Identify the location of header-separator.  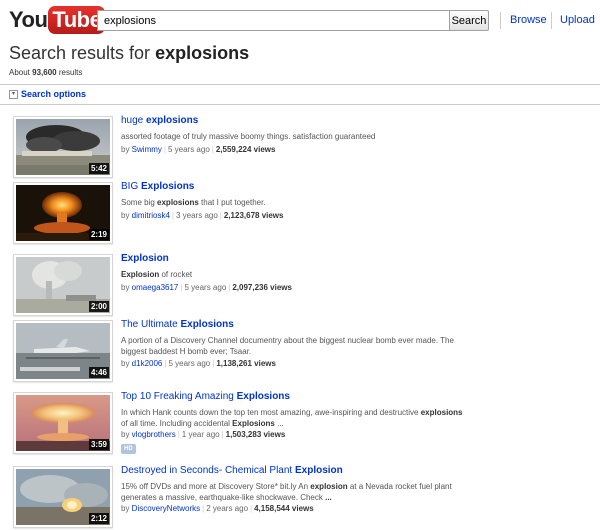
(500, 20).